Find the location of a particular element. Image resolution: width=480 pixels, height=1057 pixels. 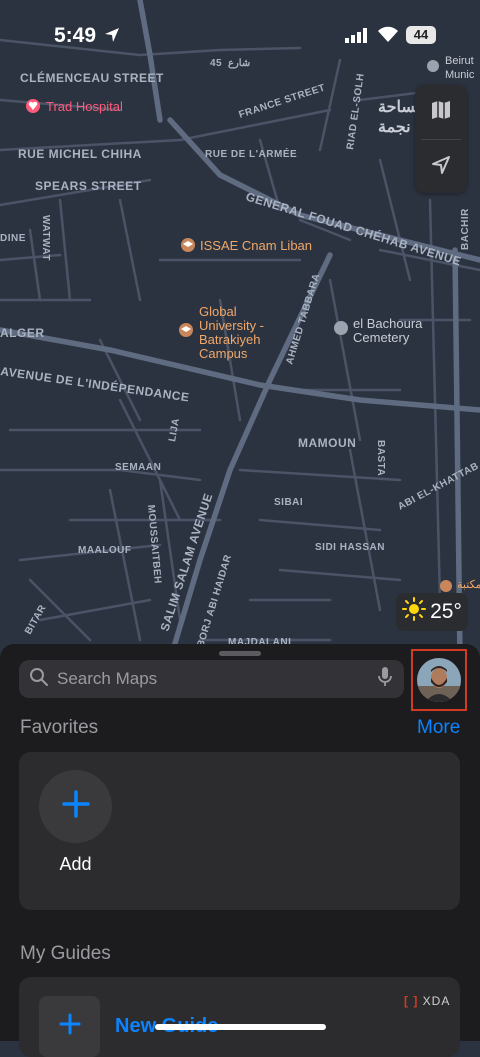

street-label: SIDI HASSAN is located at coordinates (350, 547).